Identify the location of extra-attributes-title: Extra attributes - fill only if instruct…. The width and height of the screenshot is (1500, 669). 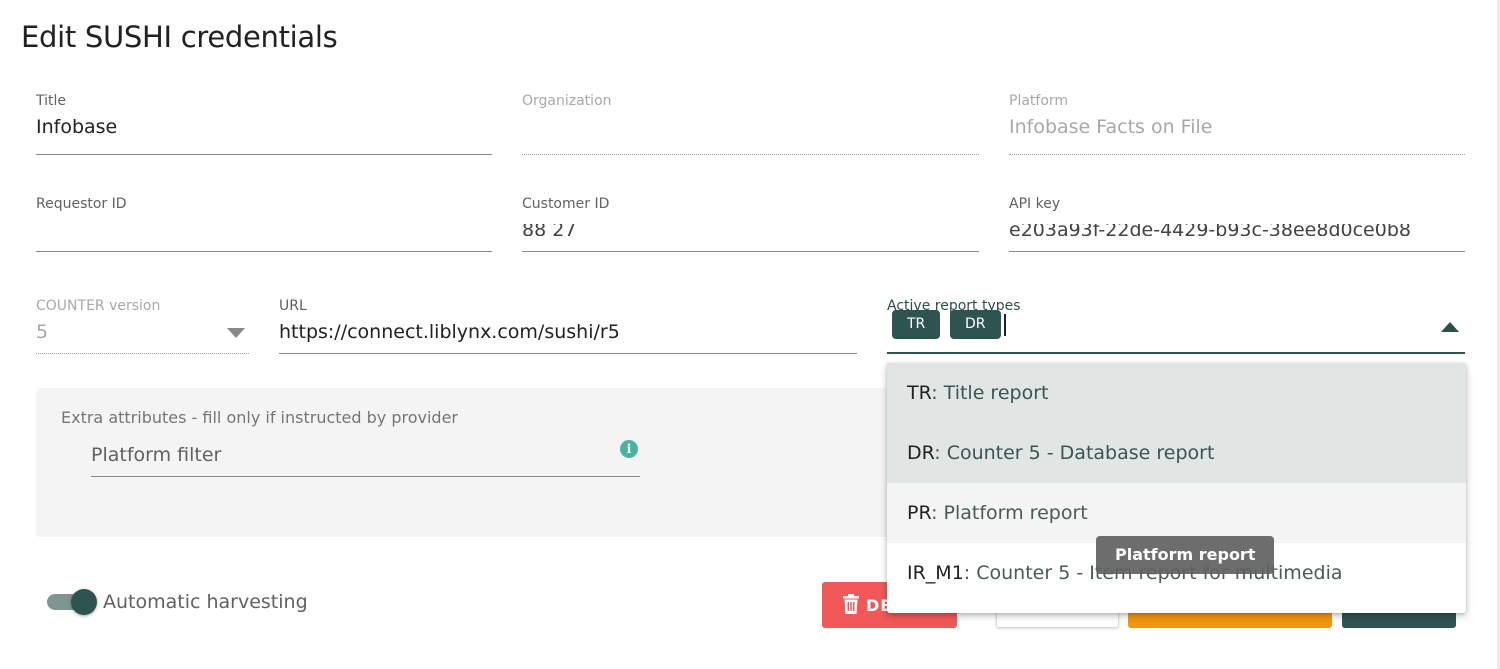
(259, 417).